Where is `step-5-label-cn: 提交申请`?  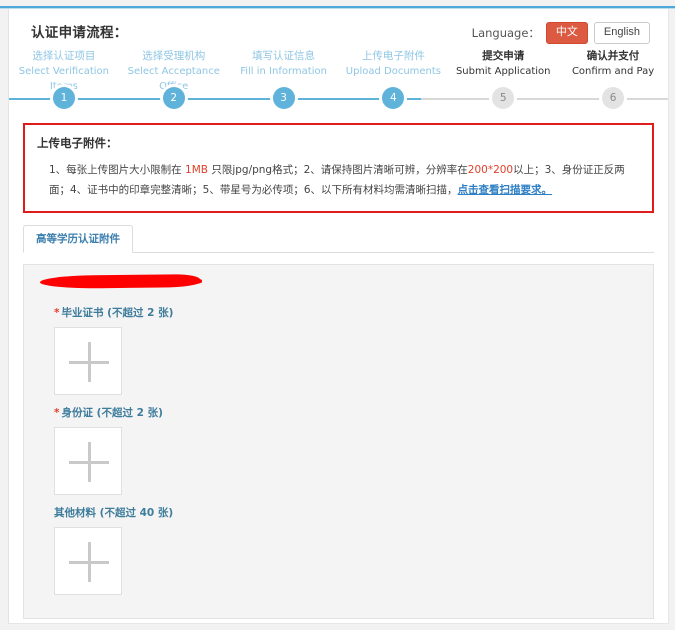 step-5-label-cn: 提交申请 is located at coordinates (503, 56).